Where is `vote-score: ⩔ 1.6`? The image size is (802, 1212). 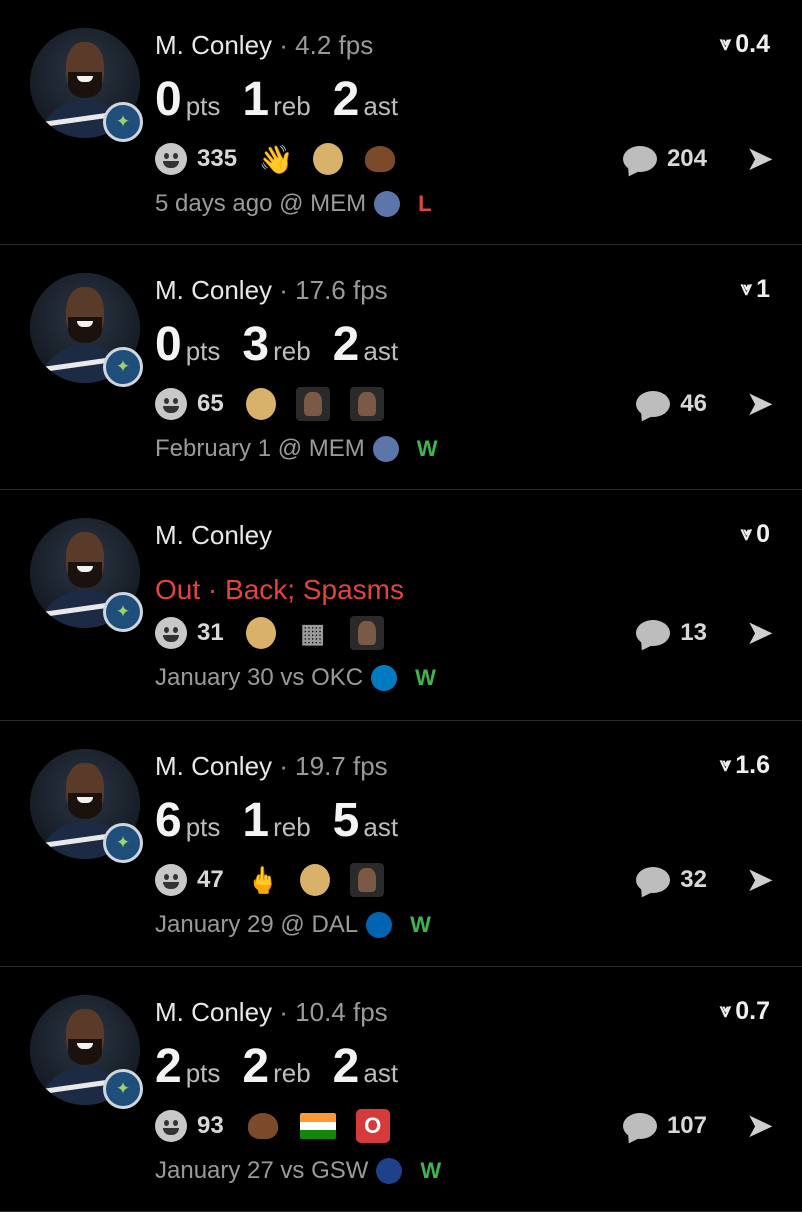 vote-score: ⩔ 1.6 is located at coordinates (745, 765).